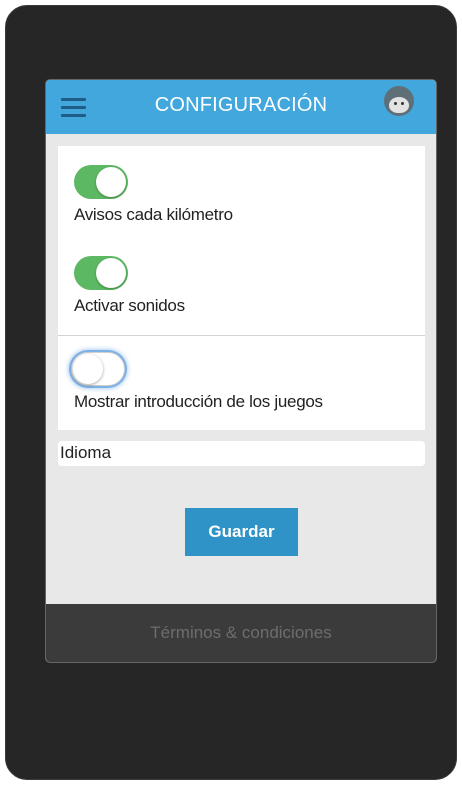 The width and height of the screenshot is (462, 785). I want to click on intro-toggle, so click(98, 369).